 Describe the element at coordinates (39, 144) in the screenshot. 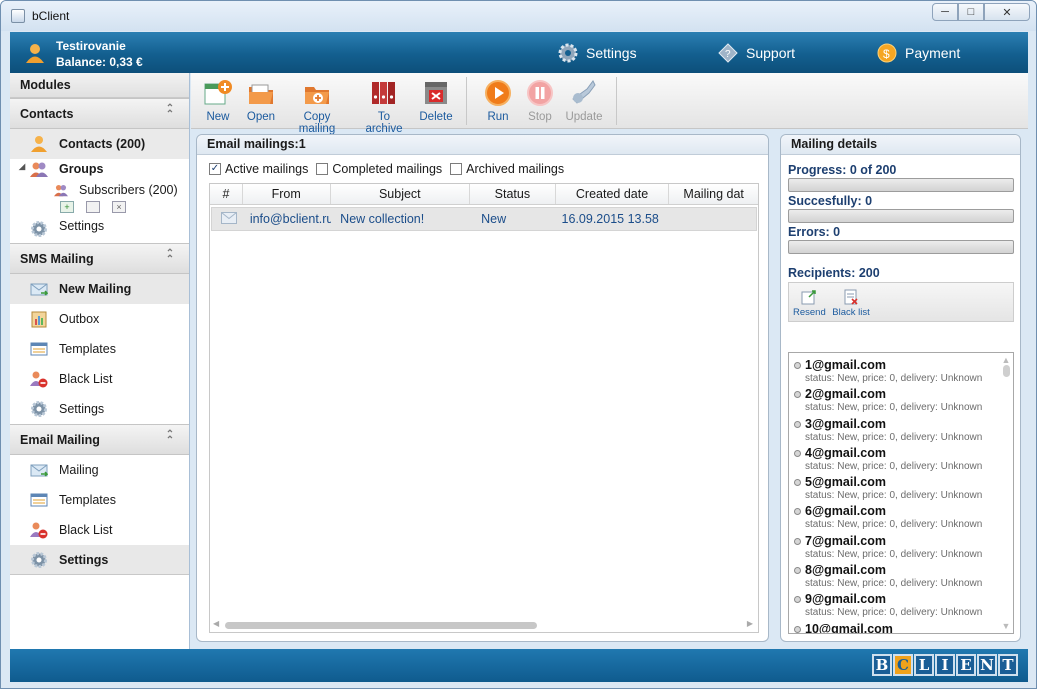

I see `user-icon` at that location.